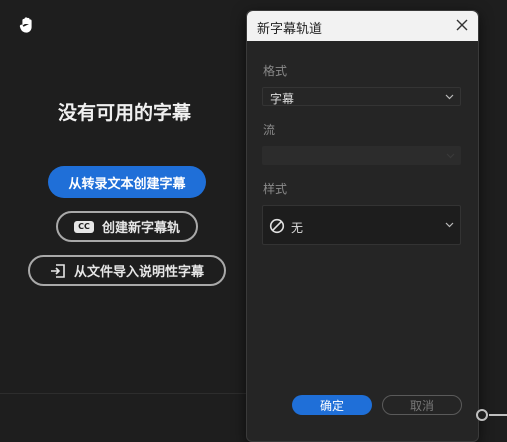  Describe the element at coordinates (362, 26) in the screenshot. I see `dialog-header: 新字幕轨道` at that location.